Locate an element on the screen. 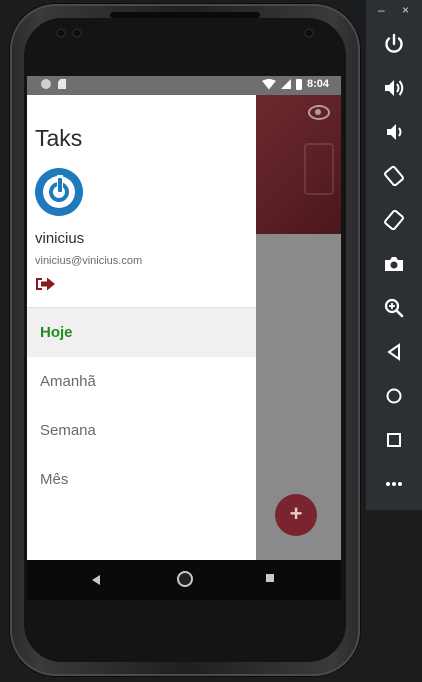 Image resolution: width=422 pixels, height=682 pixels. header-illustration is located at coordinates (319, 169).